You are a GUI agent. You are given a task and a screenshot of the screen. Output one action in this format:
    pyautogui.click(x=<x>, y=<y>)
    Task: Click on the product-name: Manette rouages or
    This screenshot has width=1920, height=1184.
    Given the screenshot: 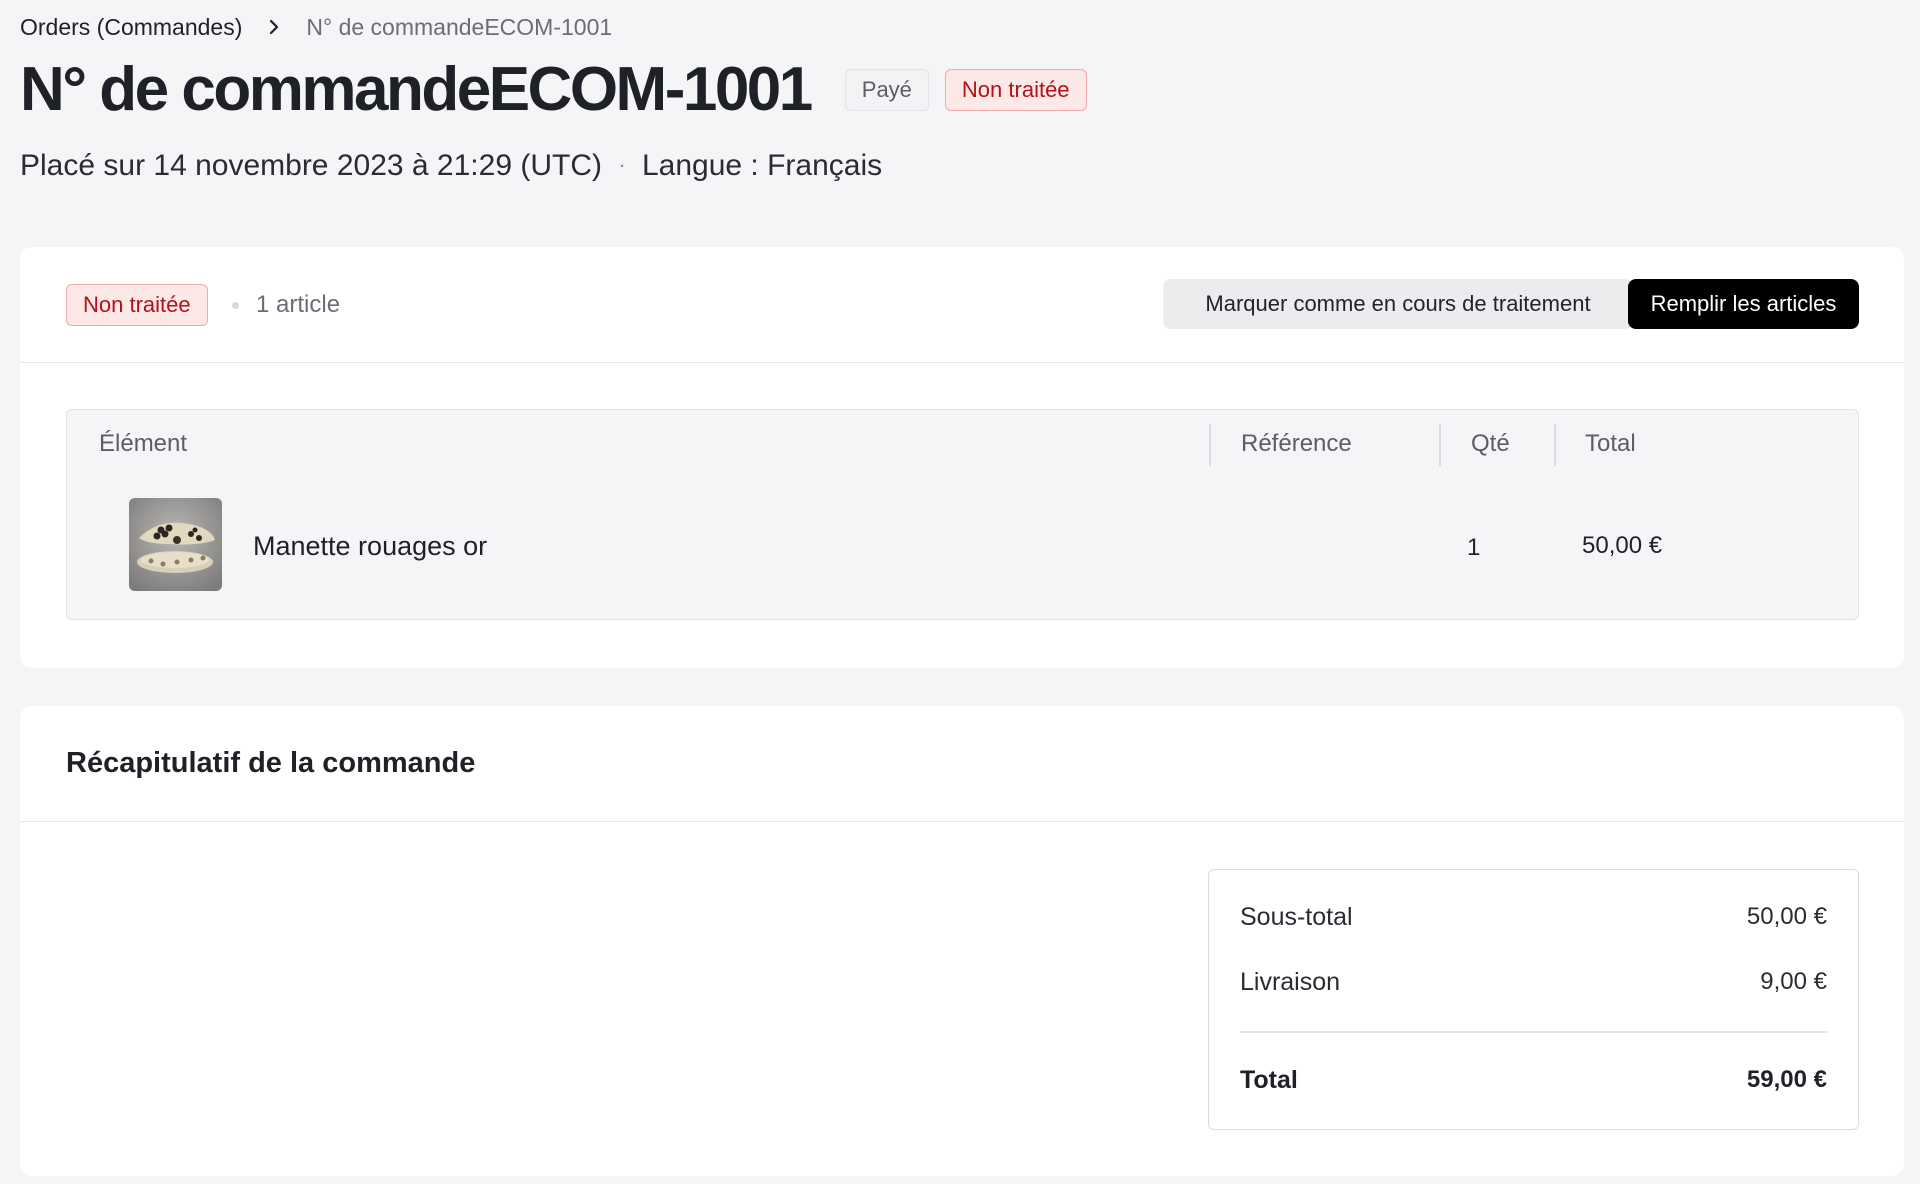 What is the action you would take?
    pyautogui.click(x=370, y=546)
    